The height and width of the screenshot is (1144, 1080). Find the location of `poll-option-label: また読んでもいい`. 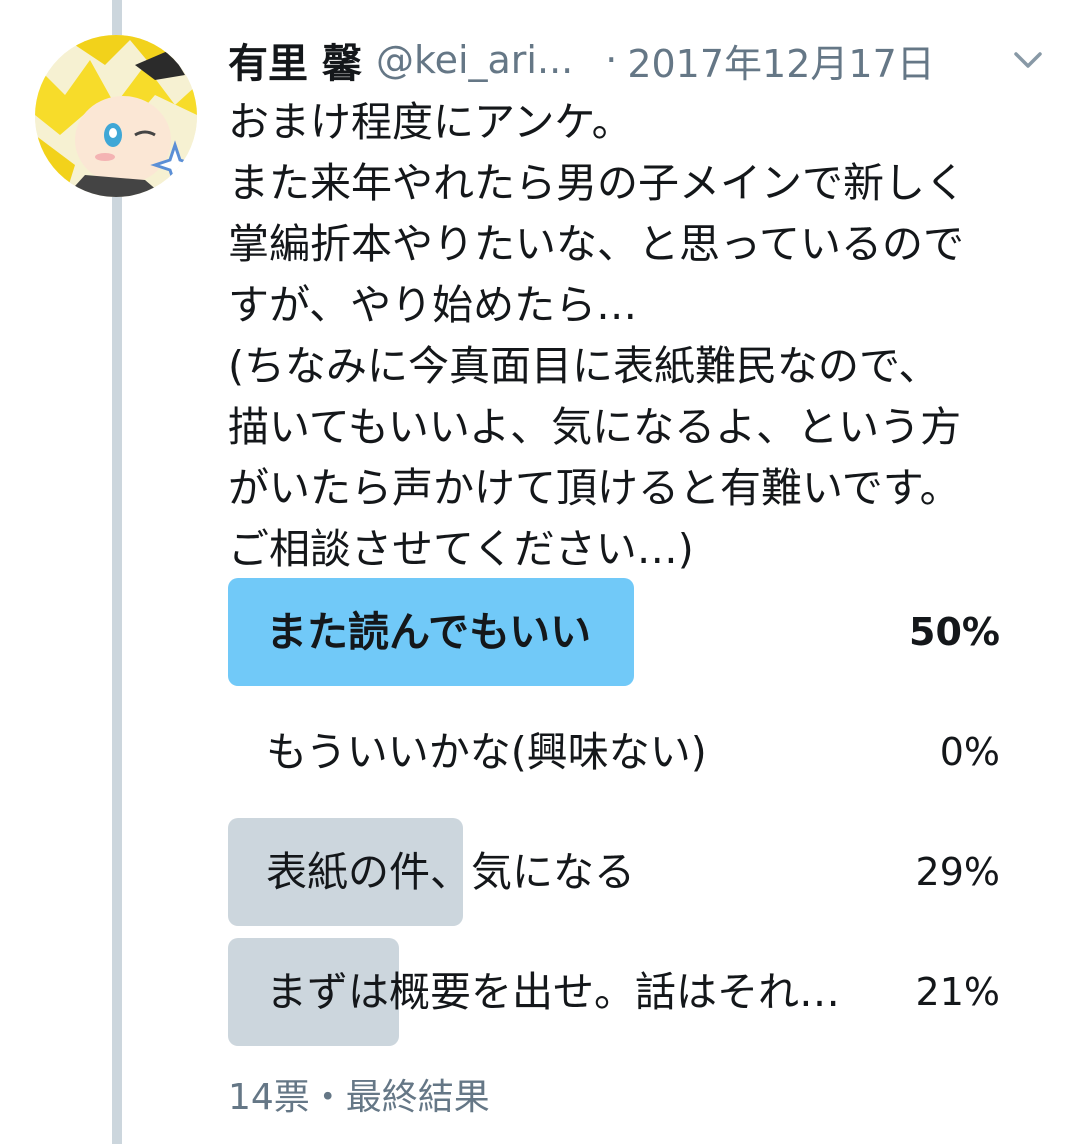

poll-option-label: また読んでもいい is located at coordinates (429, 632).